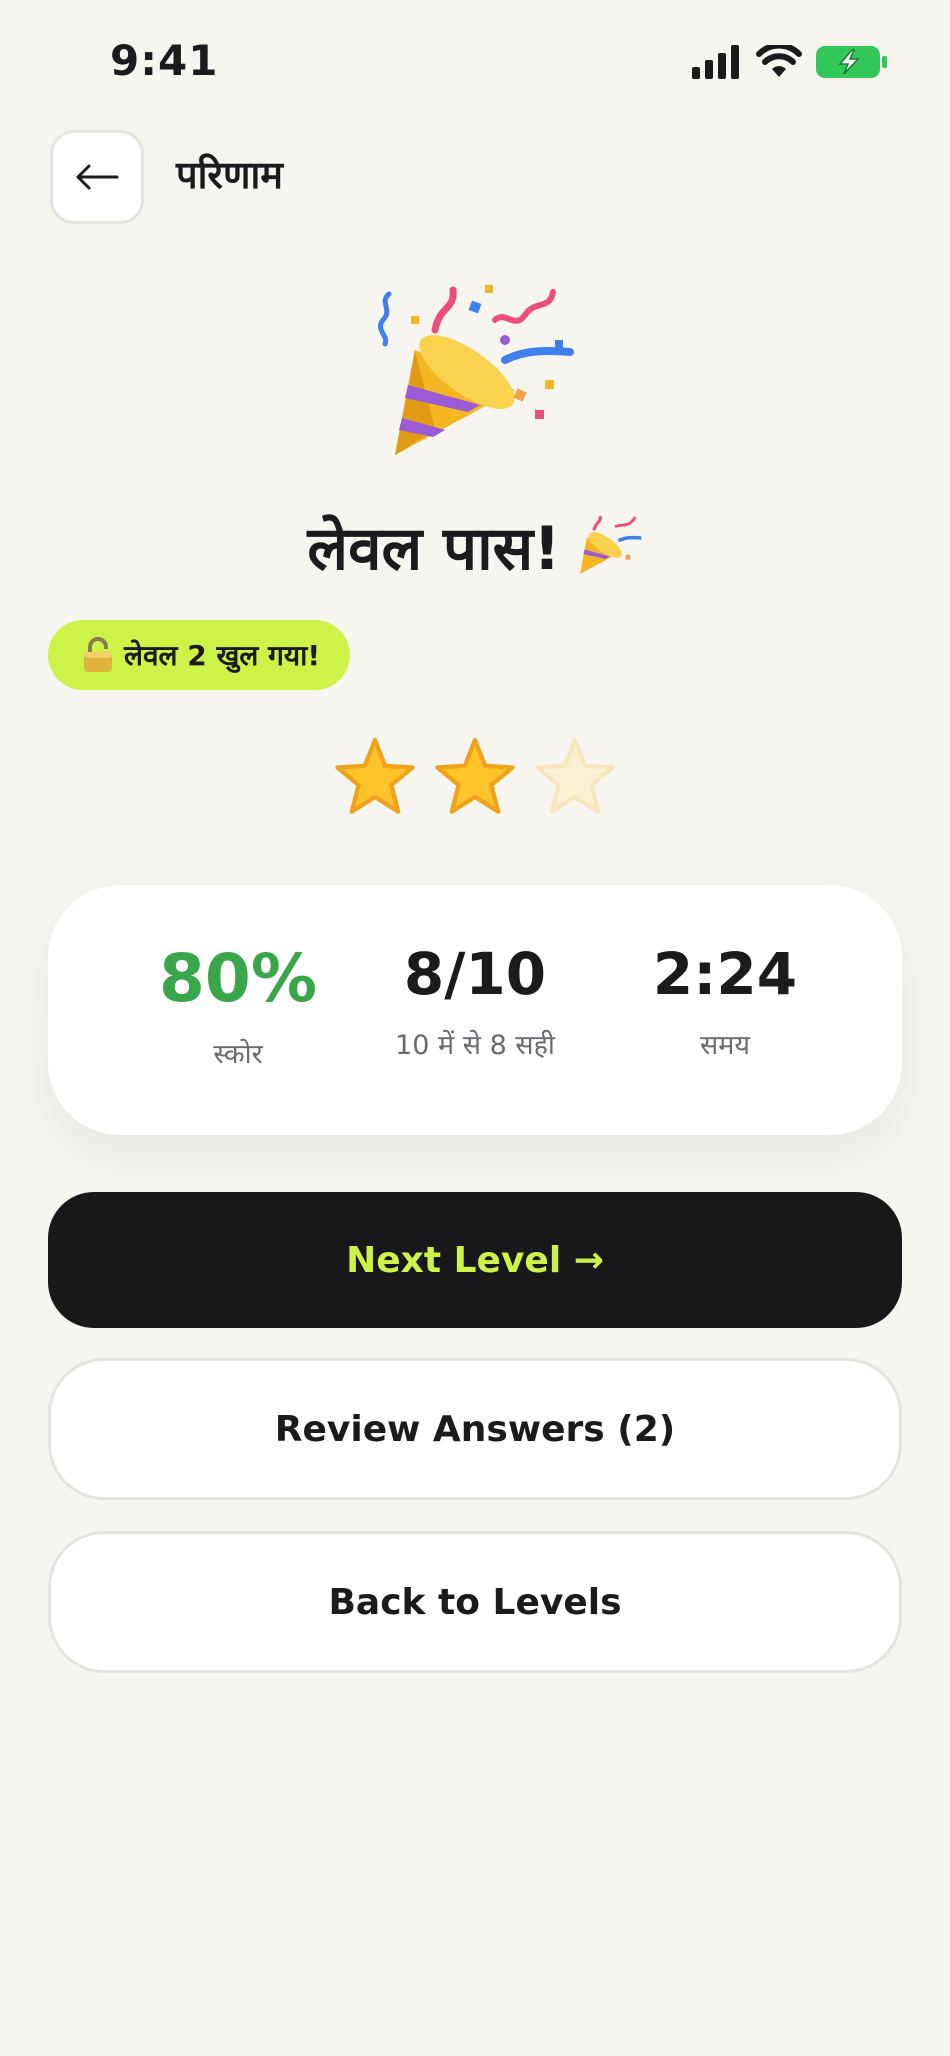 Image resolution: width=950 pixels, height=2056 pixels. I want to click on back-button, so click(97, 177).